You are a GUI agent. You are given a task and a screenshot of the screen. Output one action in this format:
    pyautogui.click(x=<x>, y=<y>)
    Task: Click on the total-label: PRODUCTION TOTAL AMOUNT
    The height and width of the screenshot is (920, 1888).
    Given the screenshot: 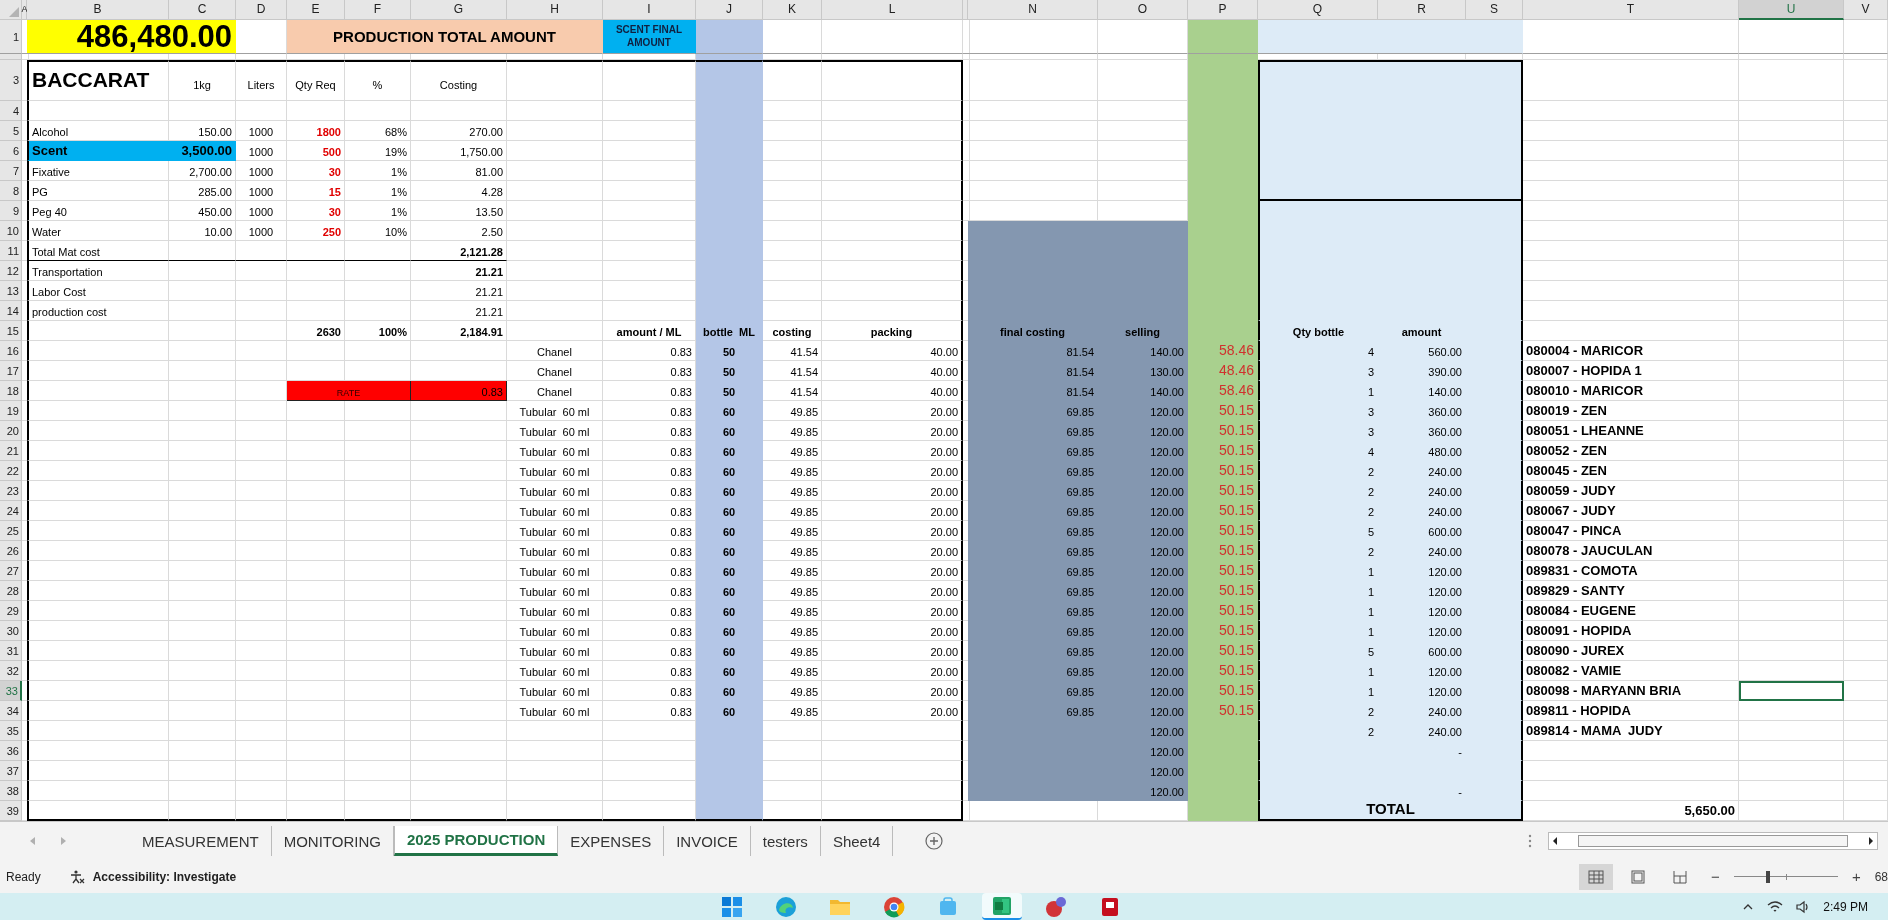 What is the action you would take?
    pyautogui.click(x=445, y=37)
    